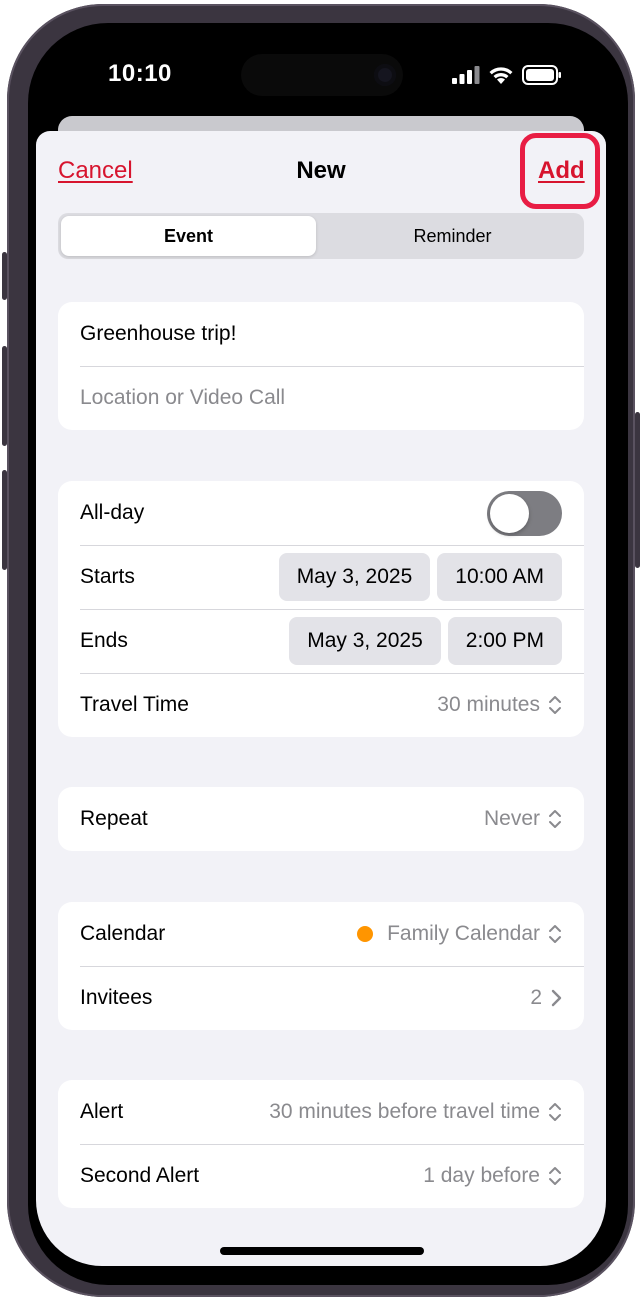 The image size is (642, 1301). What do you see at coordinates (321, 998) in the screenshot?
I see `invitees-row: Invitees 2` at bounding box center [321, 998].